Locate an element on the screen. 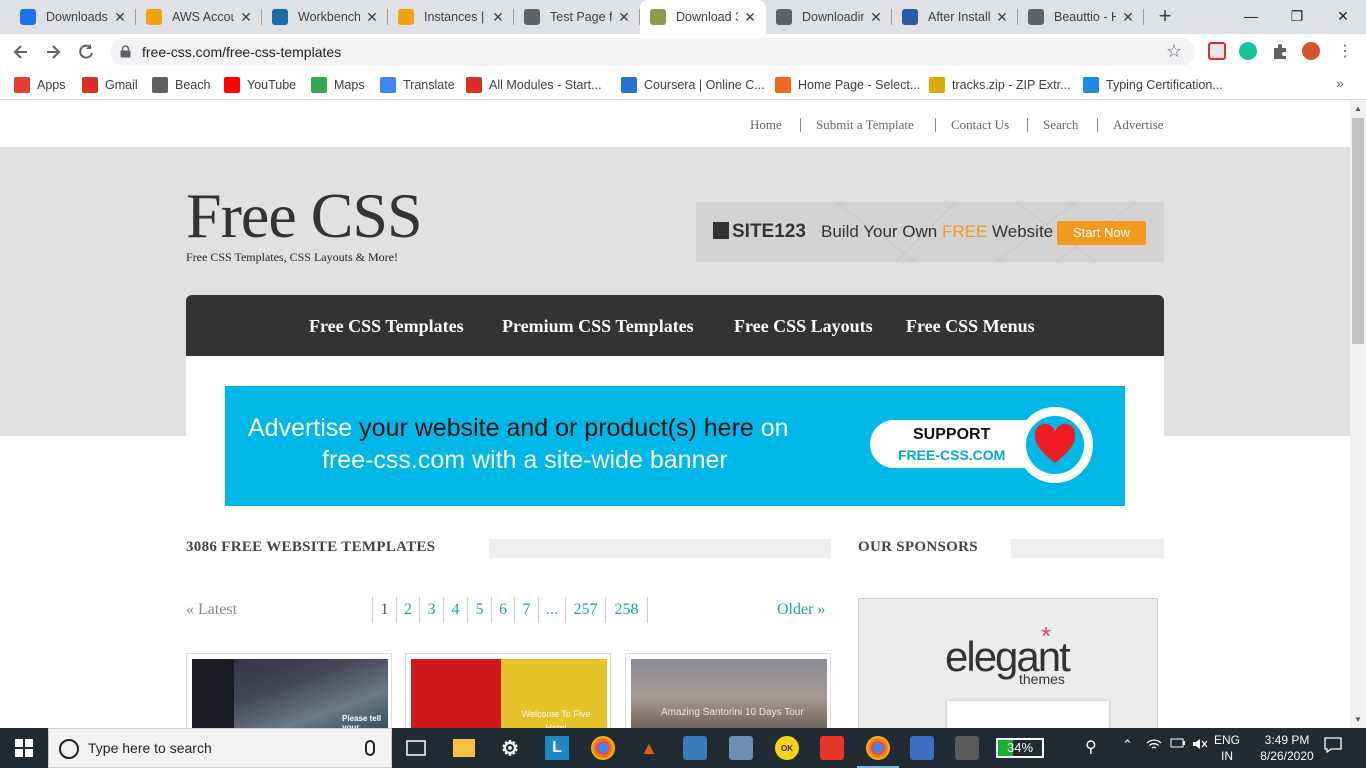  browser-tab: Beauttio - H ✕ is located at coordinates (1081, 17).